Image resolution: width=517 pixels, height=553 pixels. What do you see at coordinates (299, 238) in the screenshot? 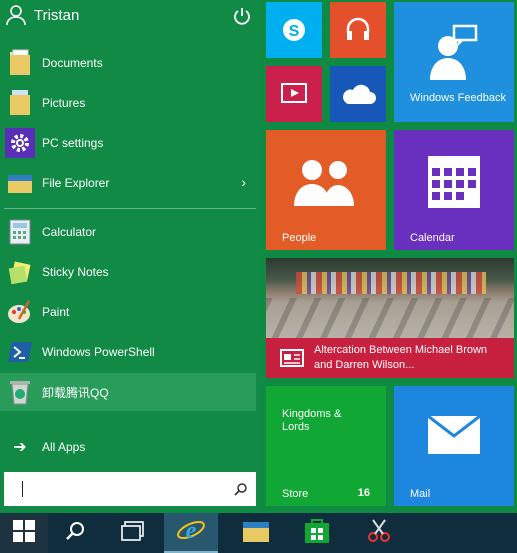
I see `tile-label: People` at bounding box center [299, 238].